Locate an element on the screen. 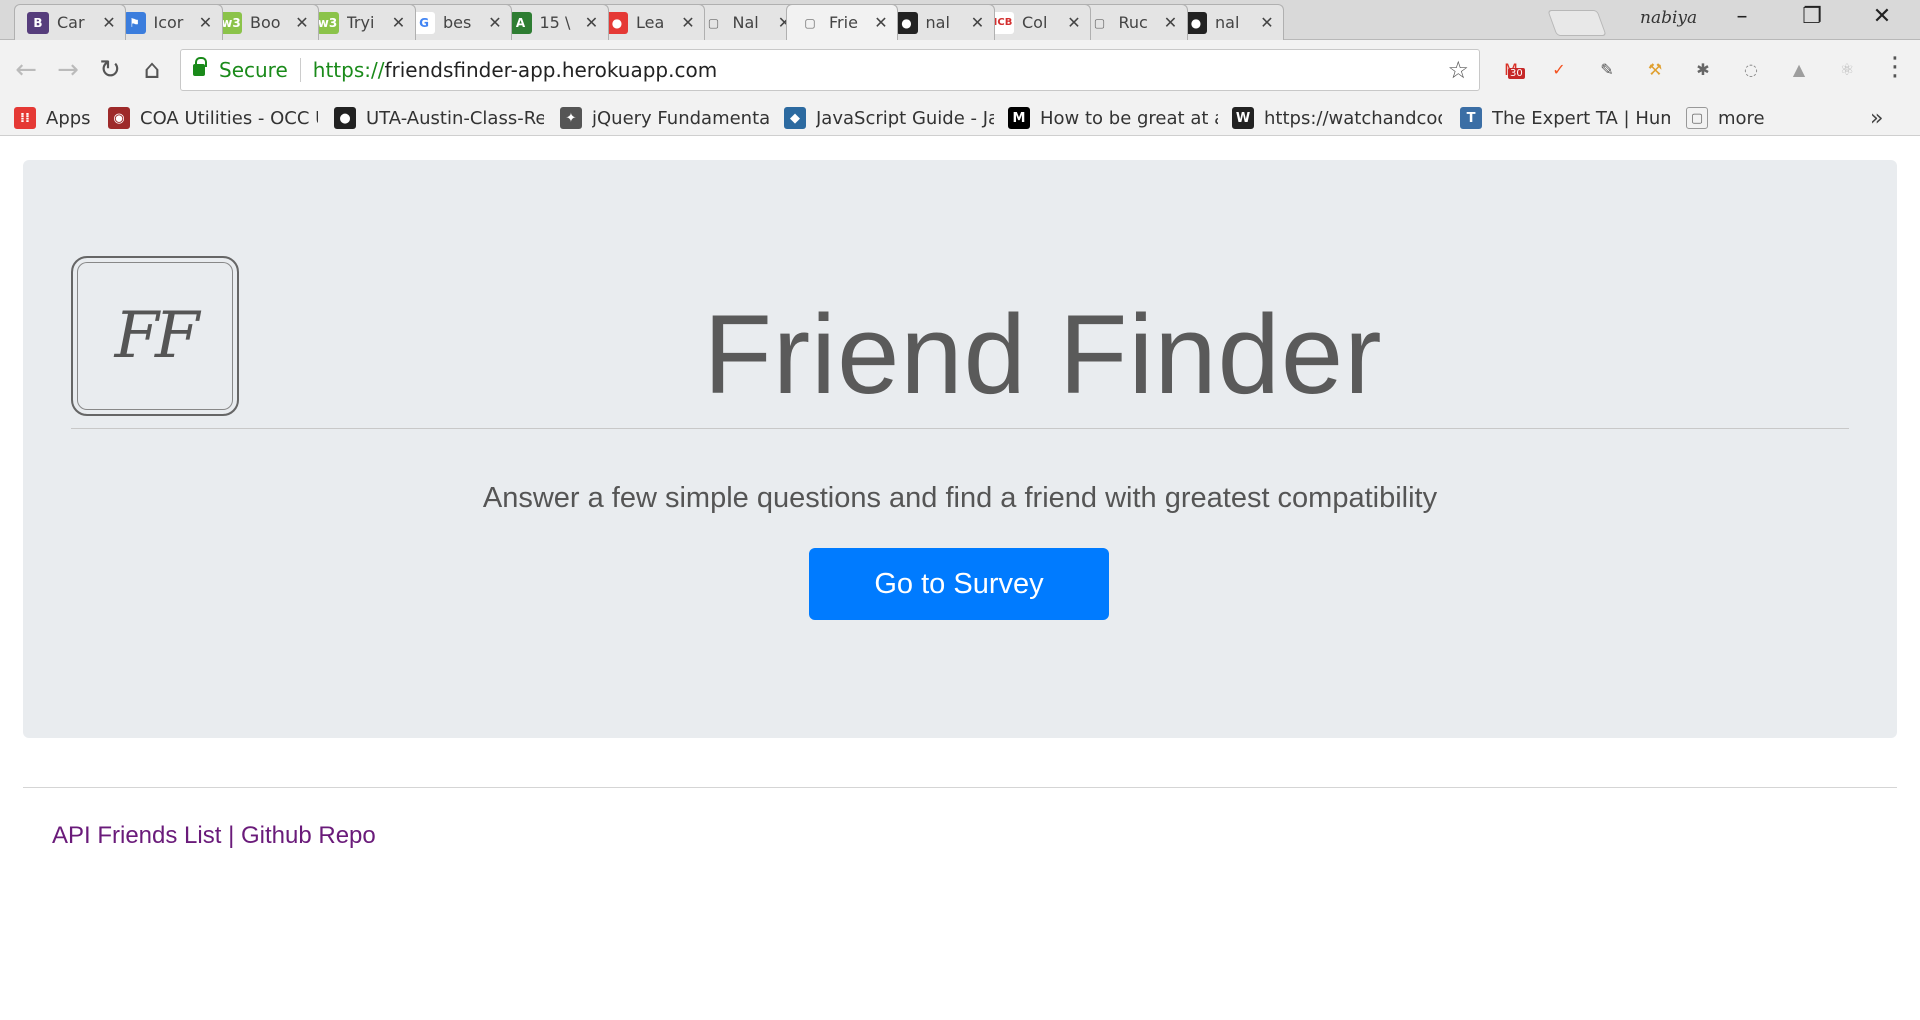 The image size is (1920, 1020). w3schools-icon: w3 is located at coordinates (327, 22).